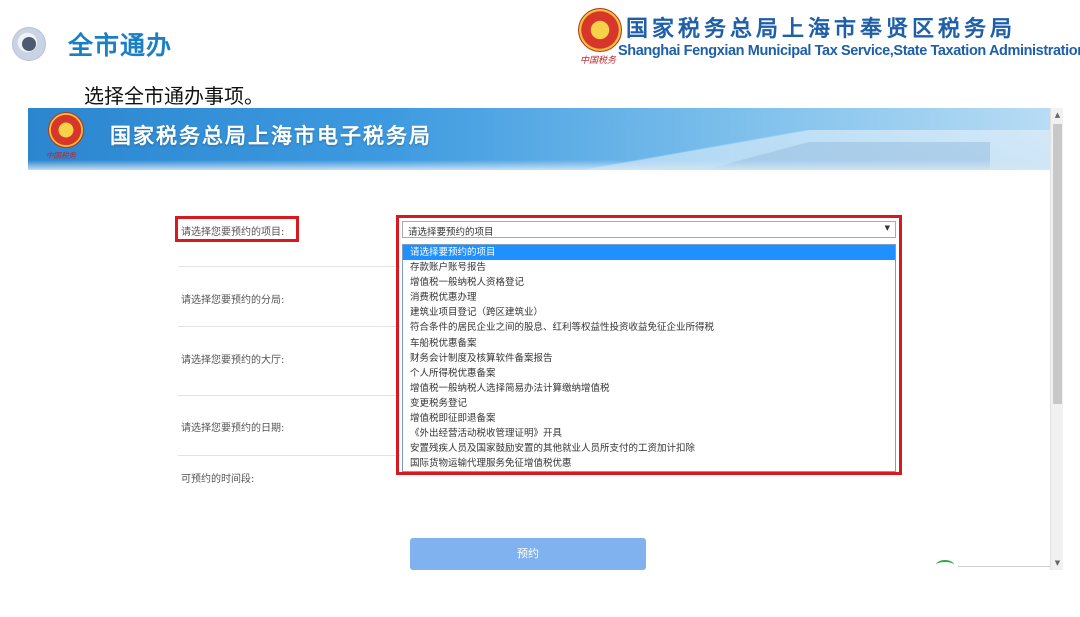  What do you see at coordinates (233, 232) in the screenshot?
I see `project-label: 请选择您要预约的项目:` at bounding box center [233, 232].